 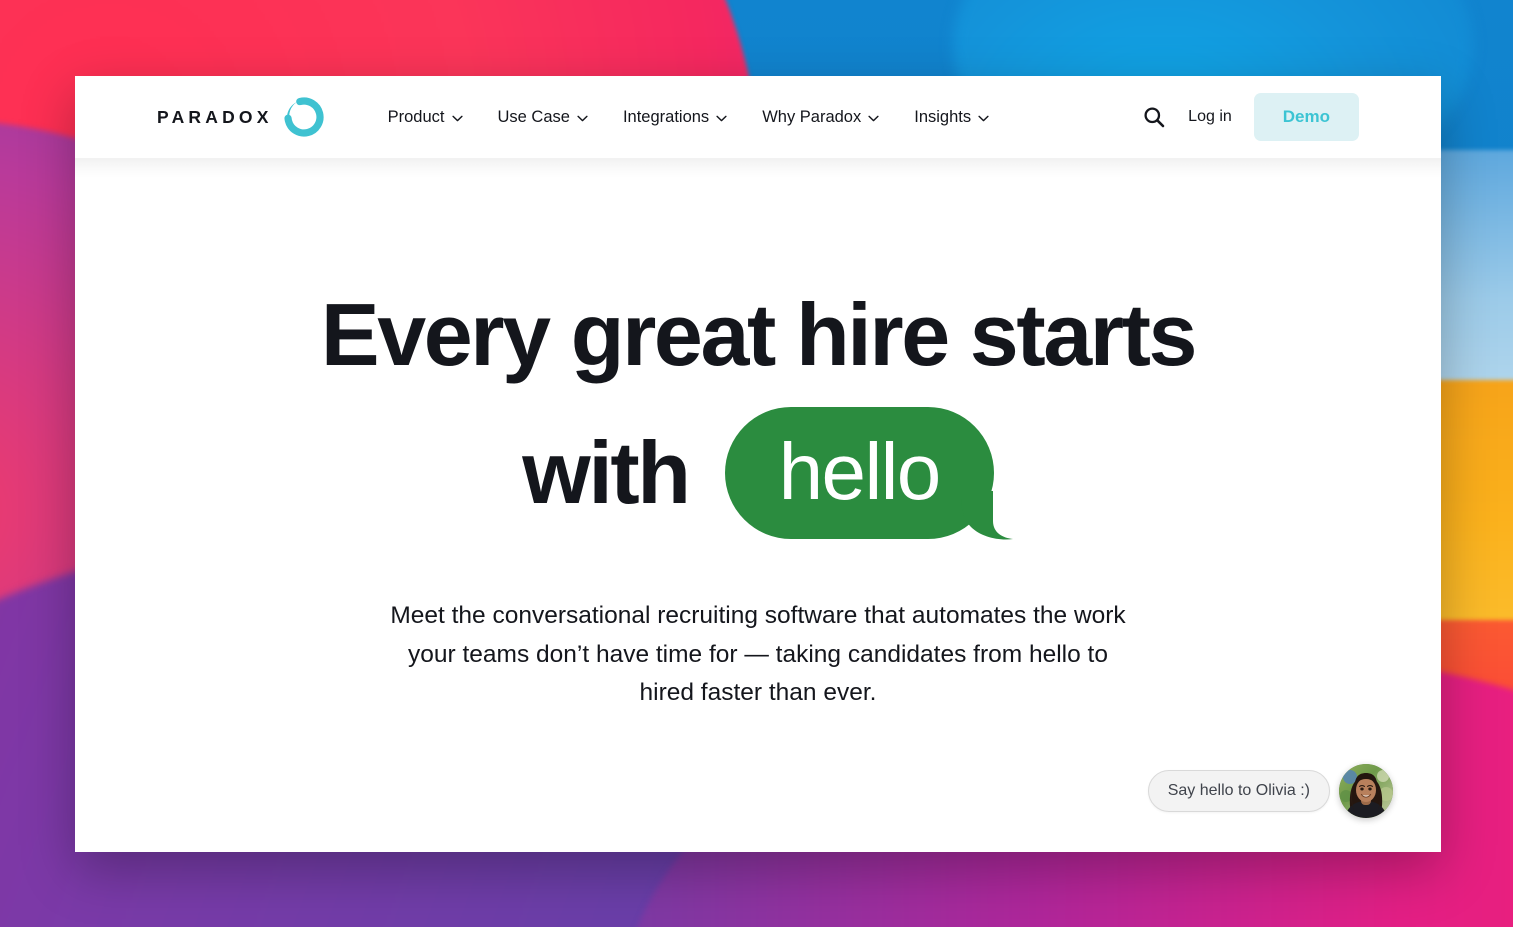 I want to click on nav-item-label: Product, so click(x=416, y=116).